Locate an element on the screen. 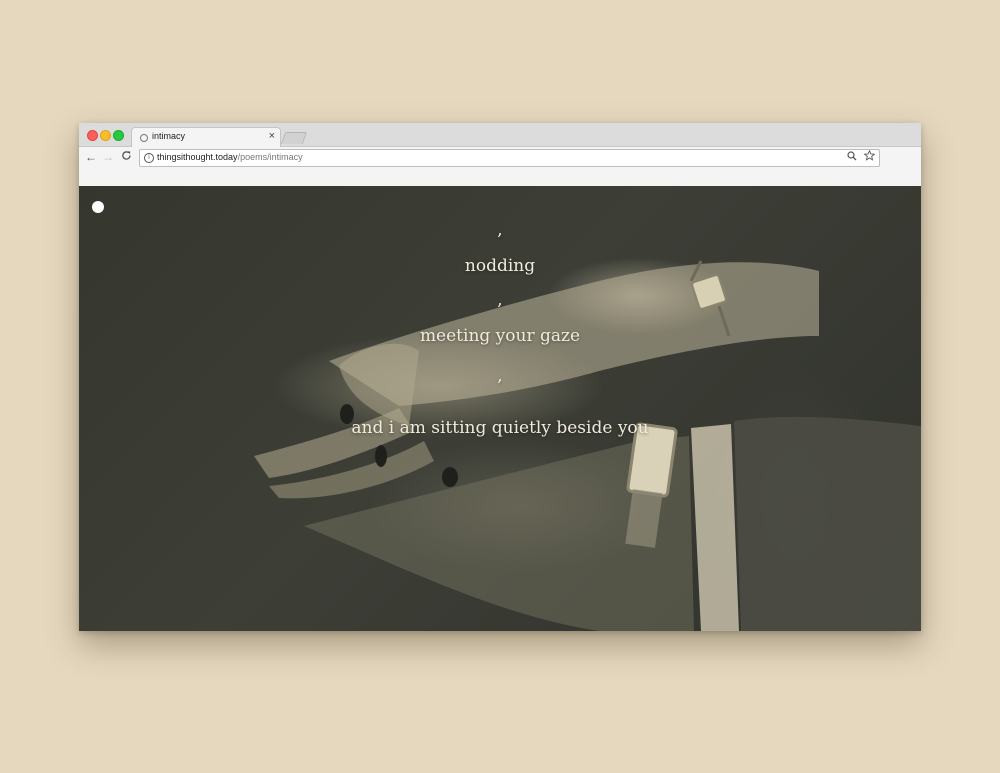 The width and height of the screenshot is (1000, 773). zoom-icon is located at coordinates (852, 157).